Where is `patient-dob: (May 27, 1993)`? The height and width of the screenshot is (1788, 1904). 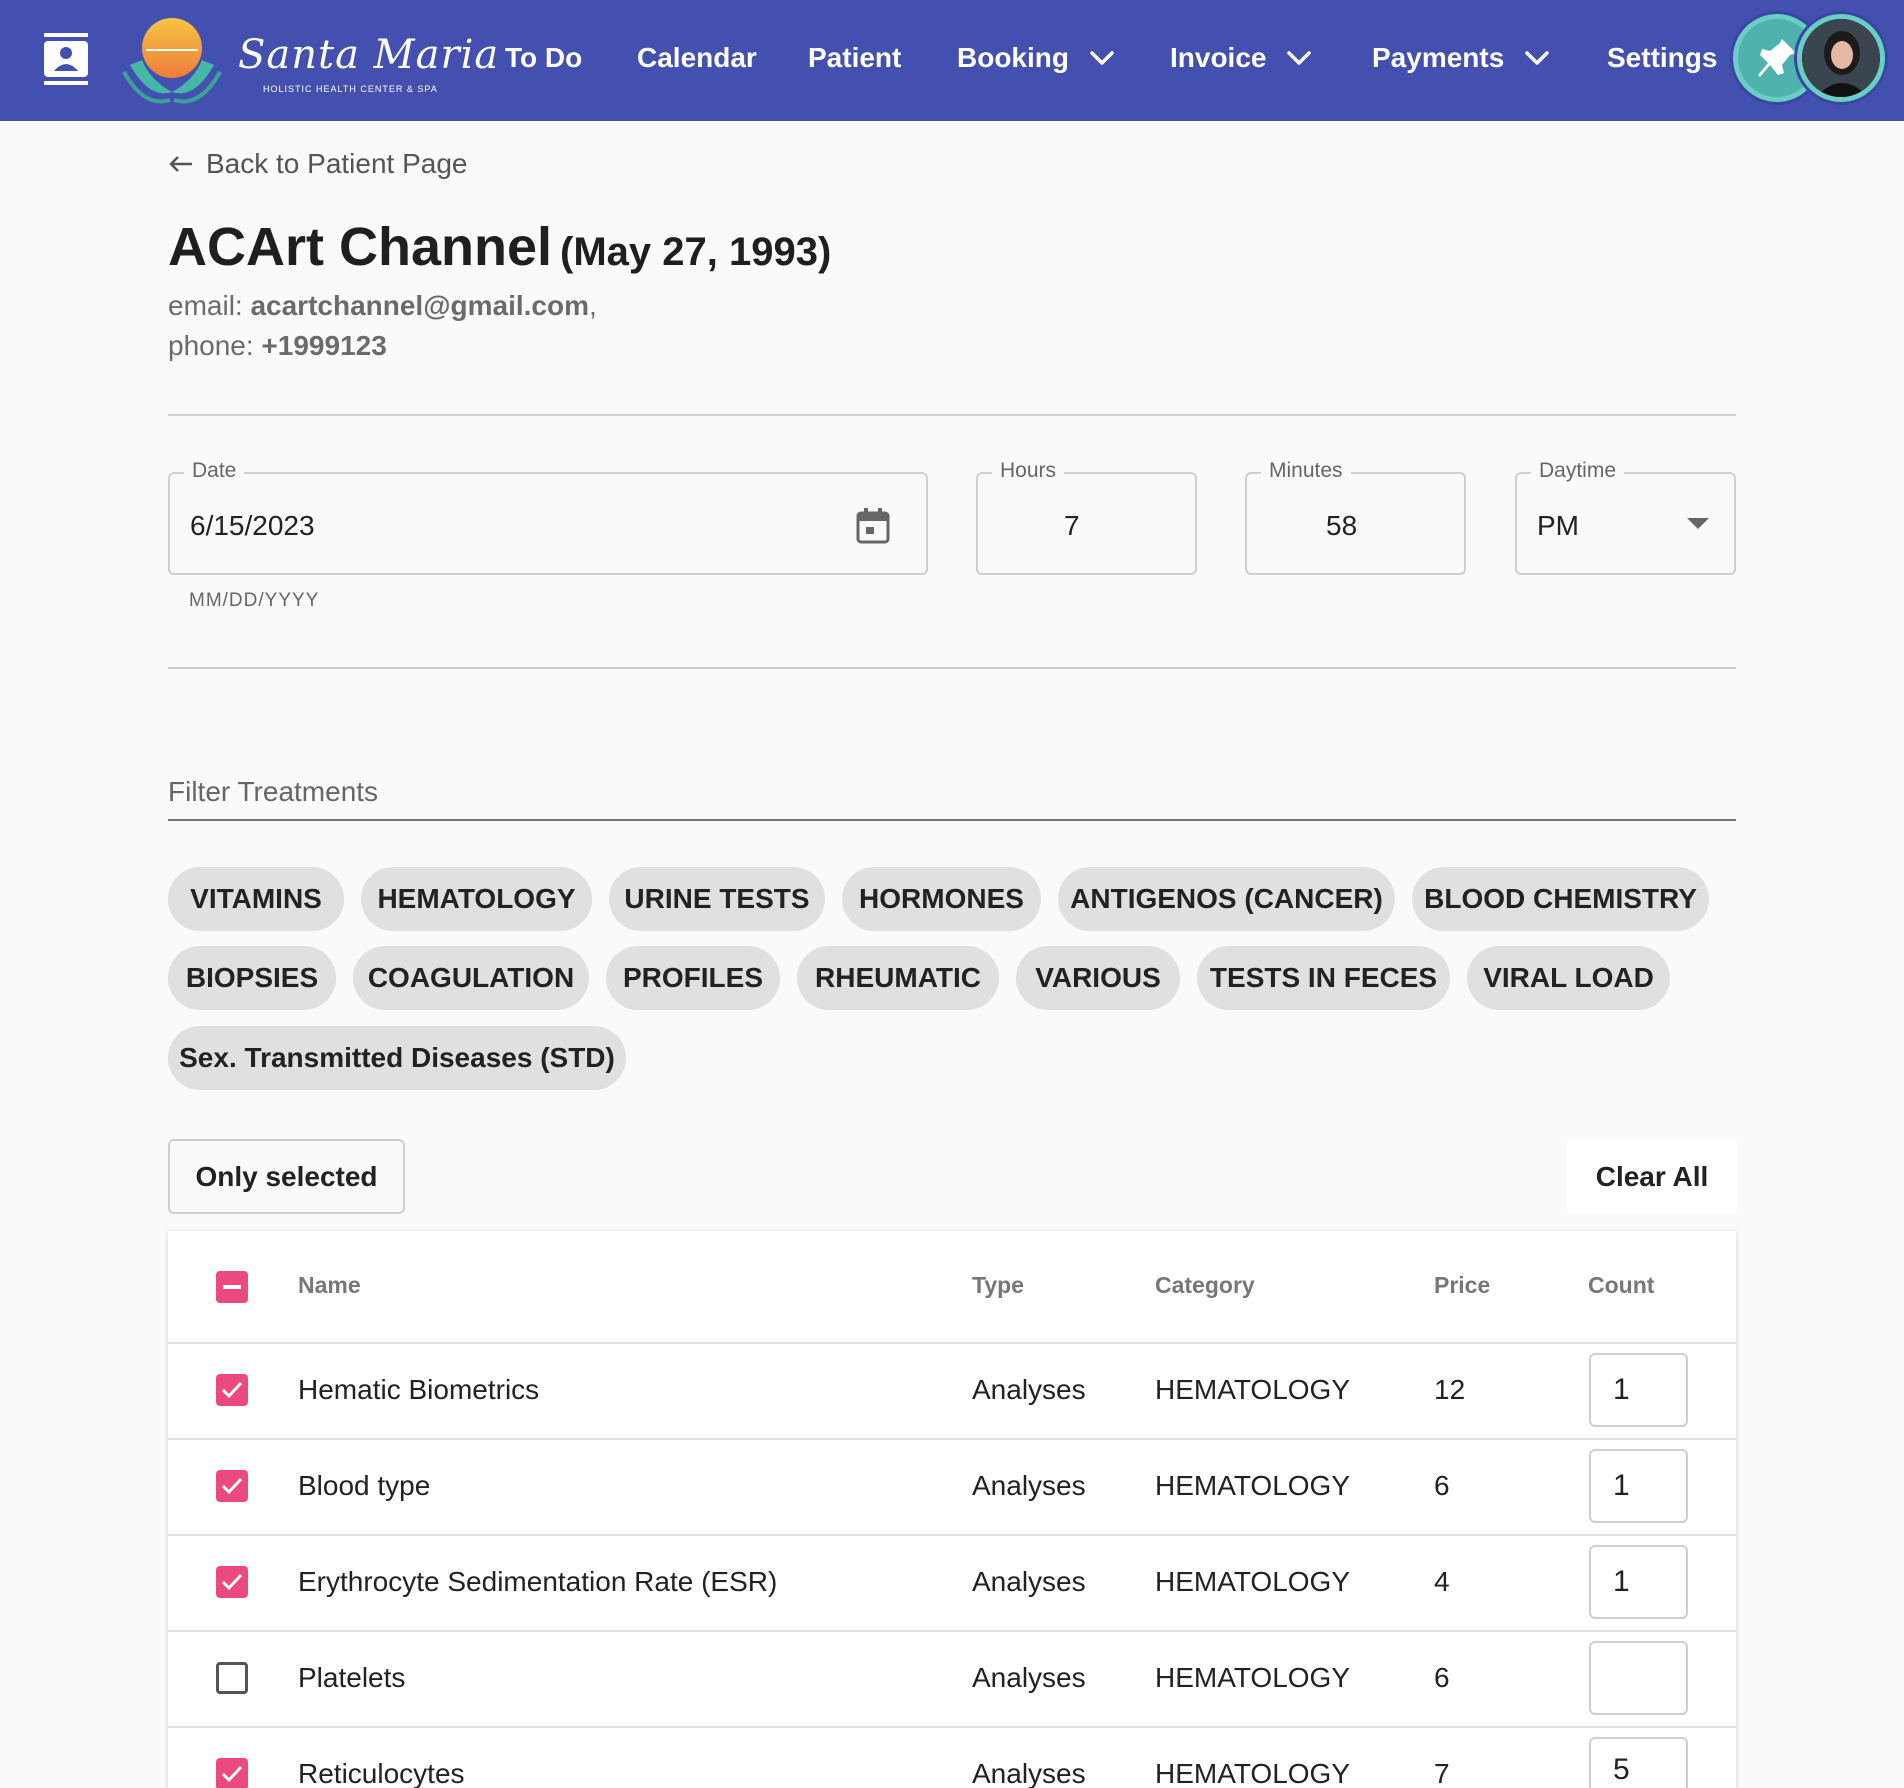
patient-dob: (May 27, 1993) is located at coordinates (696, 252).